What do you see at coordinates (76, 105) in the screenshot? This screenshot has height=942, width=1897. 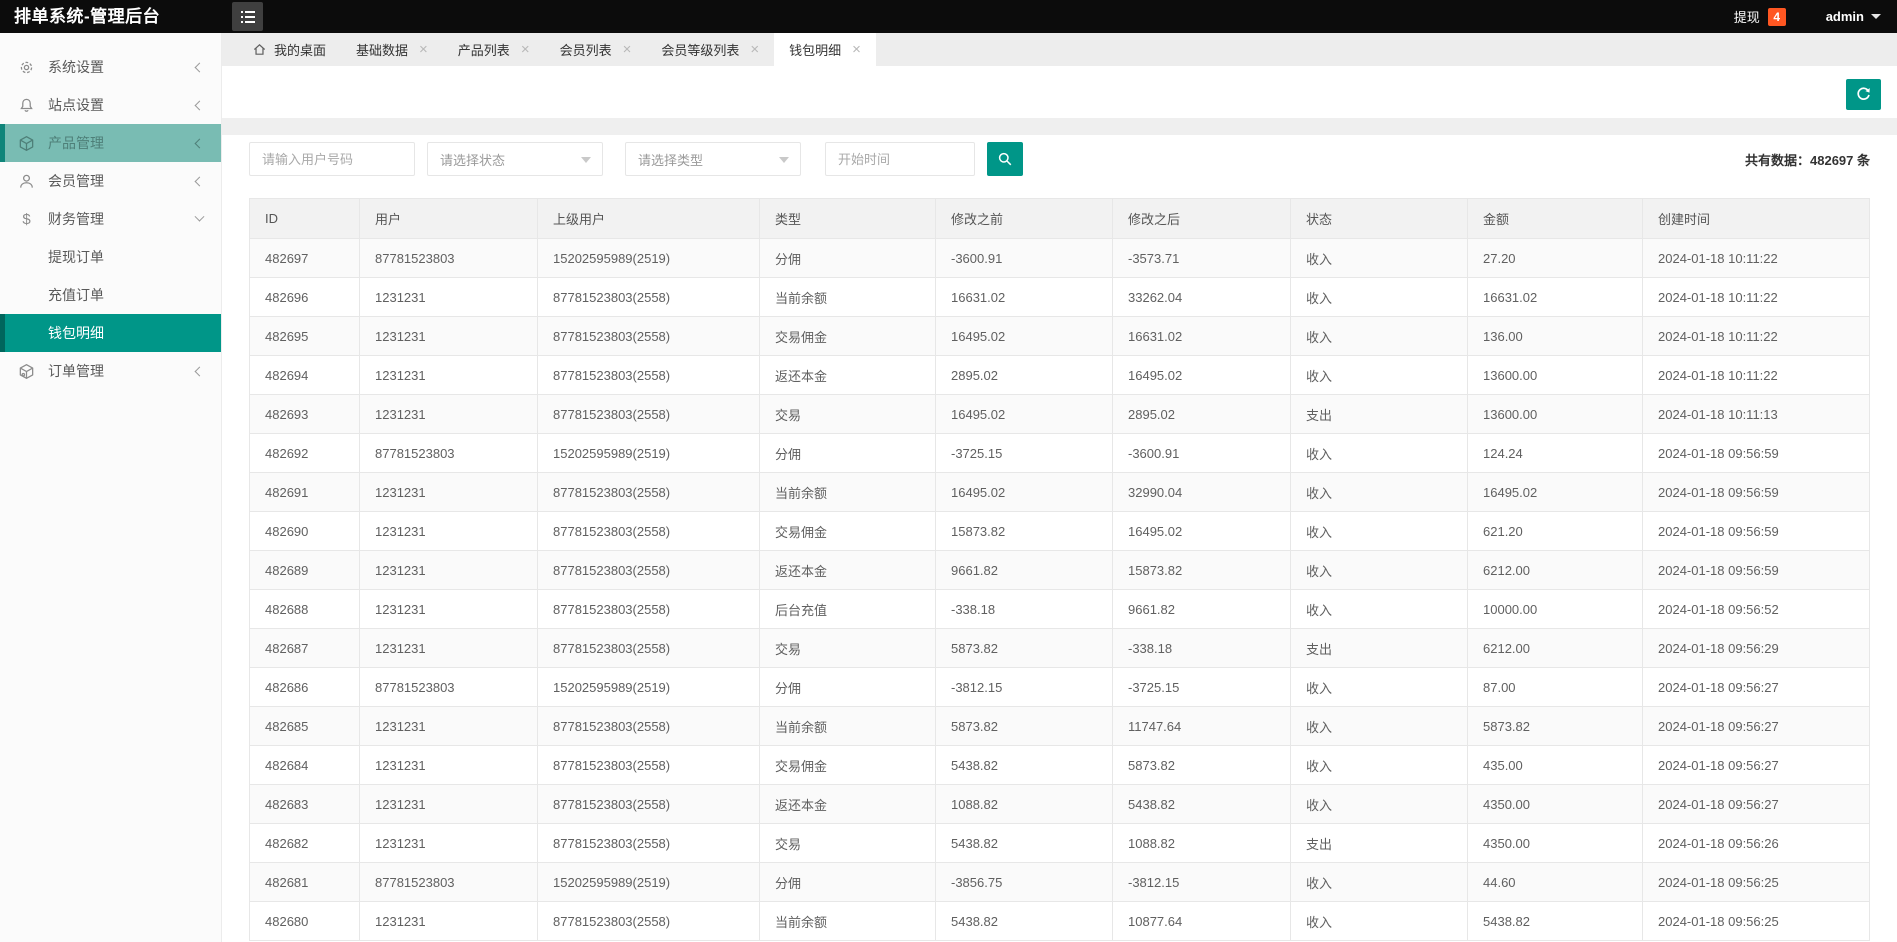 I see `sidebar-item-label: 站点设置` at bounding box center [76, 105].